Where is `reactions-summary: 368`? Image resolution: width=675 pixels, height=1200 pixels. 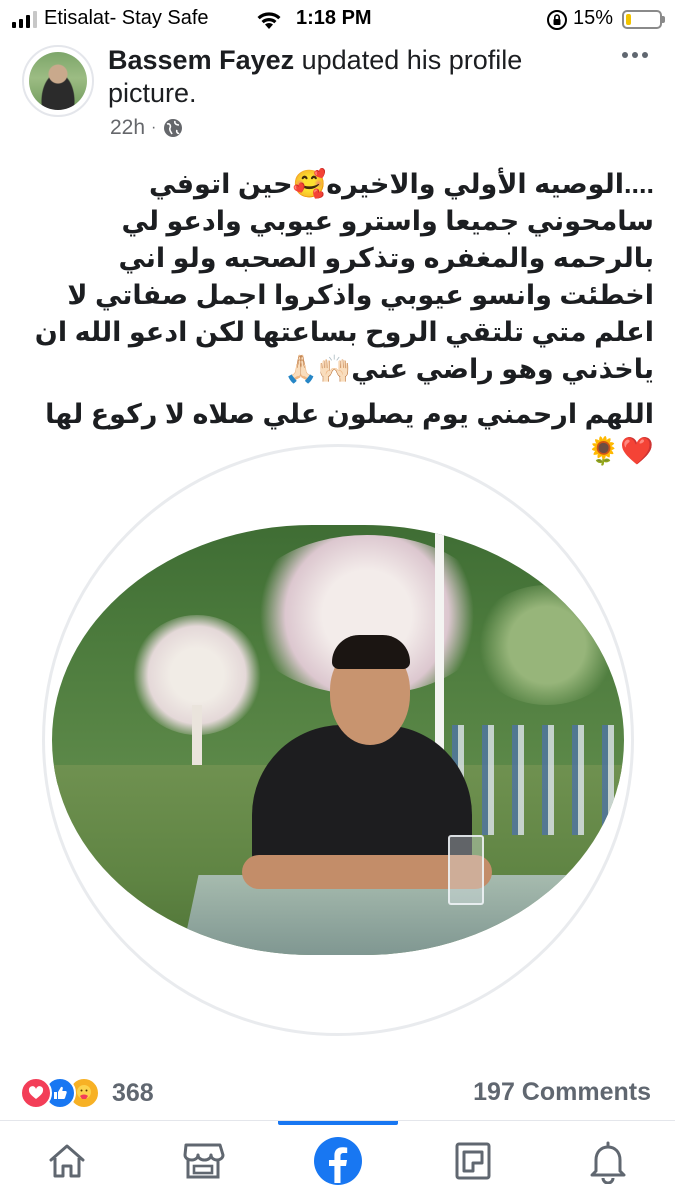
reactions-summary: 368 is located at coordinates (87, 1093).